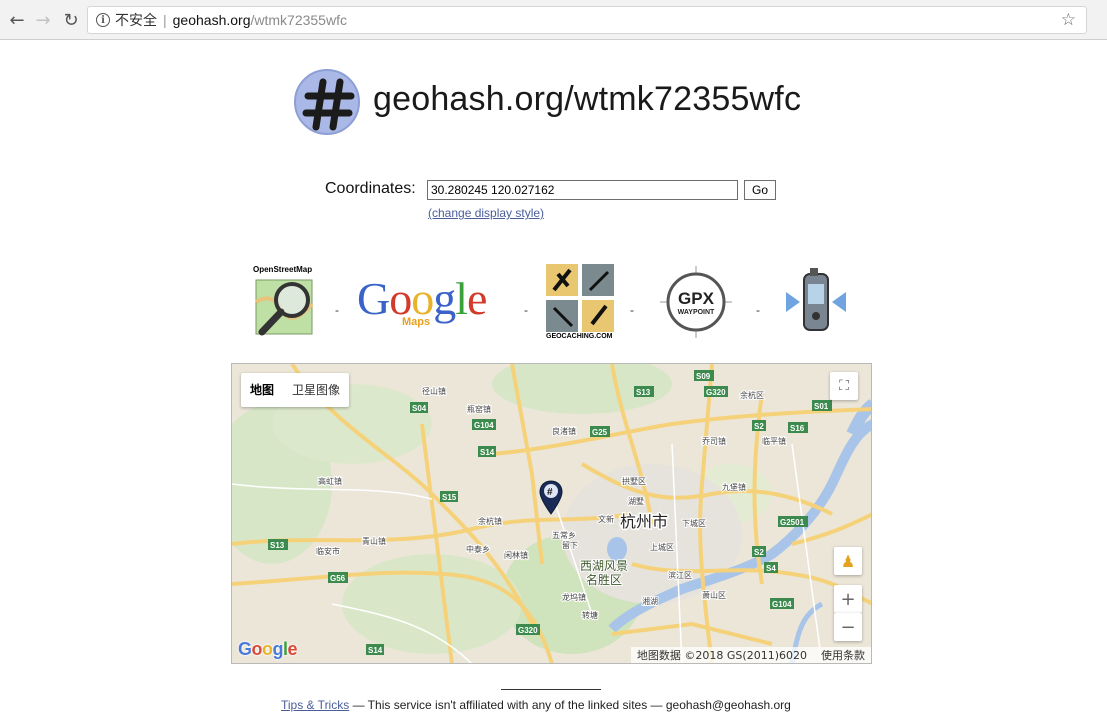  I want to click on change-display-style-link: (change display style), so click(486, 213).